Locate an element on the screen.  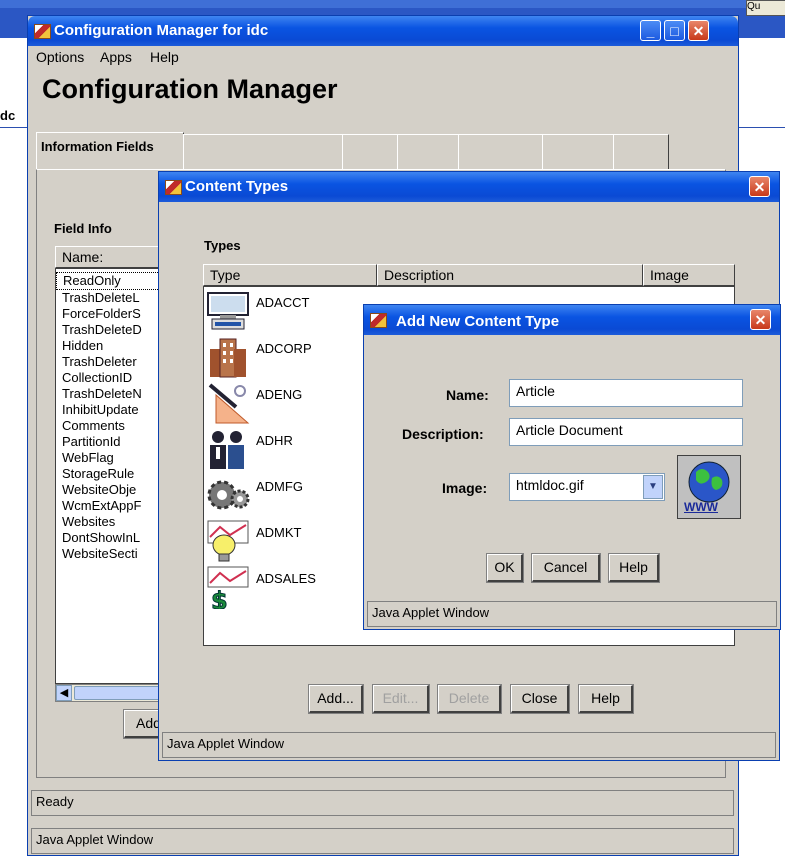
close-types-button: Close is located at coordinates (540, 699).